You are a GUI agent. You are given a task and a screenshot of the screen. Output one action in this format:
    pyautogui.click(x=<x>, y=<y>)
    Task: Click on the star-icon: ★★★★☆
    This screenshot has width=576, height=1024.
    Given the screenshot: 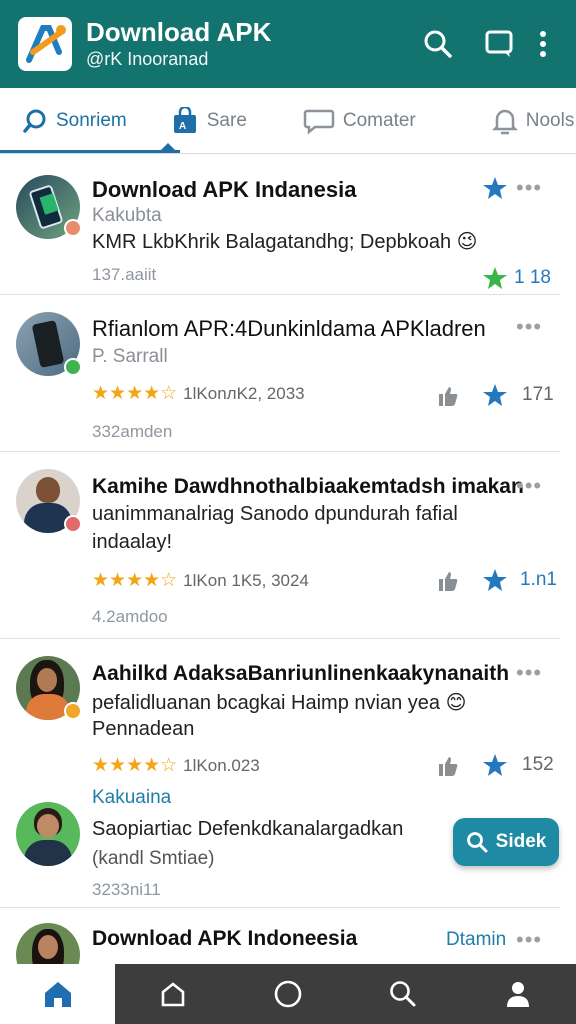 What is the action you would take?
    pyautogui.click(x=135, y=580)
    